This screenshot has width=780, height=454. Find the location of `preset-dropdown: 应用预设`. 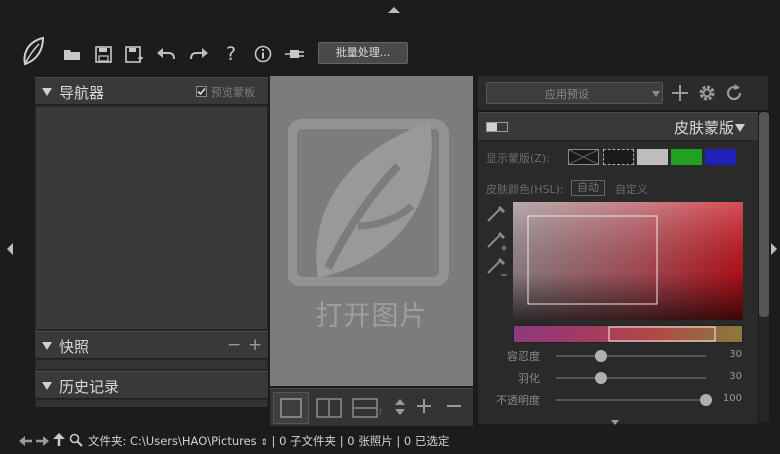

preset-dropdown: 应用预设 is located at coordinates (574, 93).